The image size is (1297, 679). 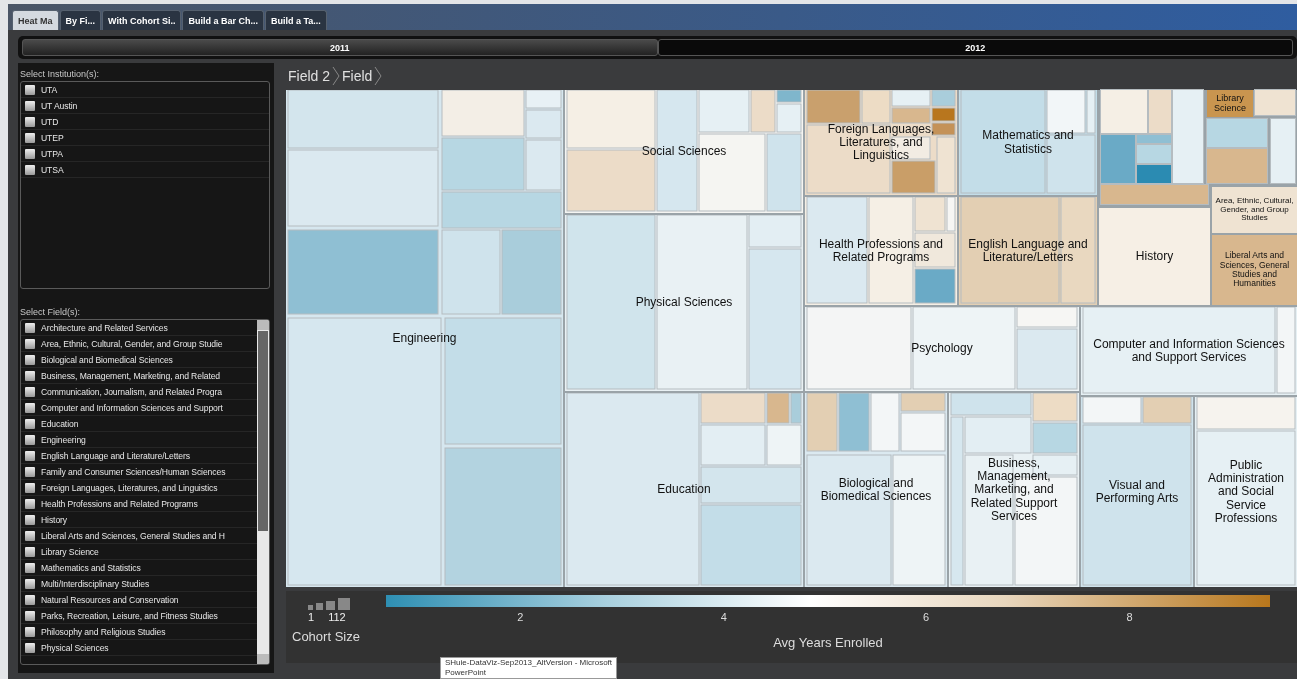 I want to click on treemap-group: Liberal Arts and Sciences, General Studies and Humanities, so click(x=1254, y=270).